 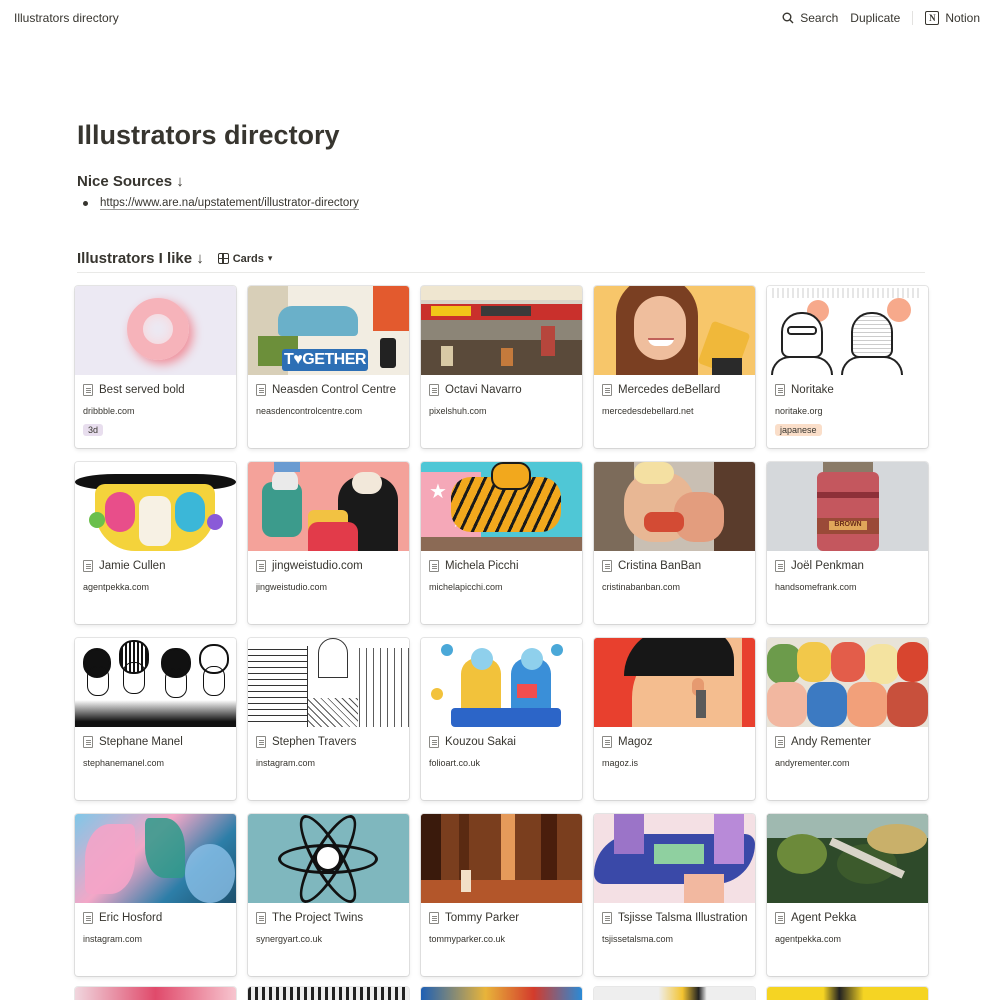 What do you see at coordinates (674, 939) in the screenshot?
I see `card-url: tsjissetalsma.com` at bounding box center [674, 939].